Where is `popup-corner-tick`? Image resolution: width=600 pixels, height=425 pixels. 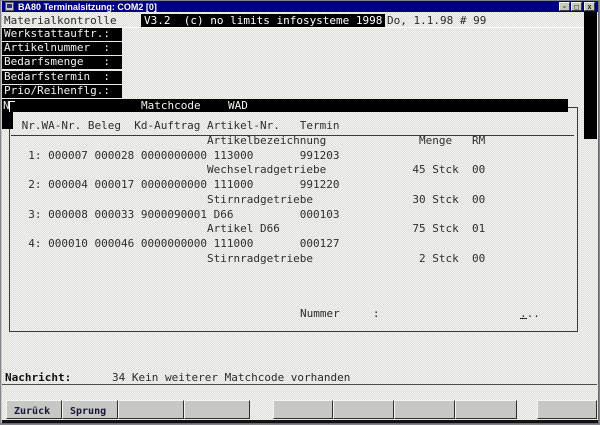
popup-corner-tick is located at coordinates (9, 106).